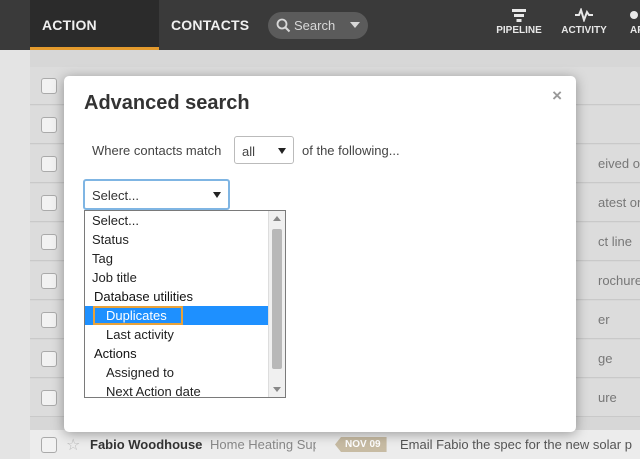  Describe the element at coordinates (264, 150) in the screenshot. I see `match-mode-select: all` at that location.